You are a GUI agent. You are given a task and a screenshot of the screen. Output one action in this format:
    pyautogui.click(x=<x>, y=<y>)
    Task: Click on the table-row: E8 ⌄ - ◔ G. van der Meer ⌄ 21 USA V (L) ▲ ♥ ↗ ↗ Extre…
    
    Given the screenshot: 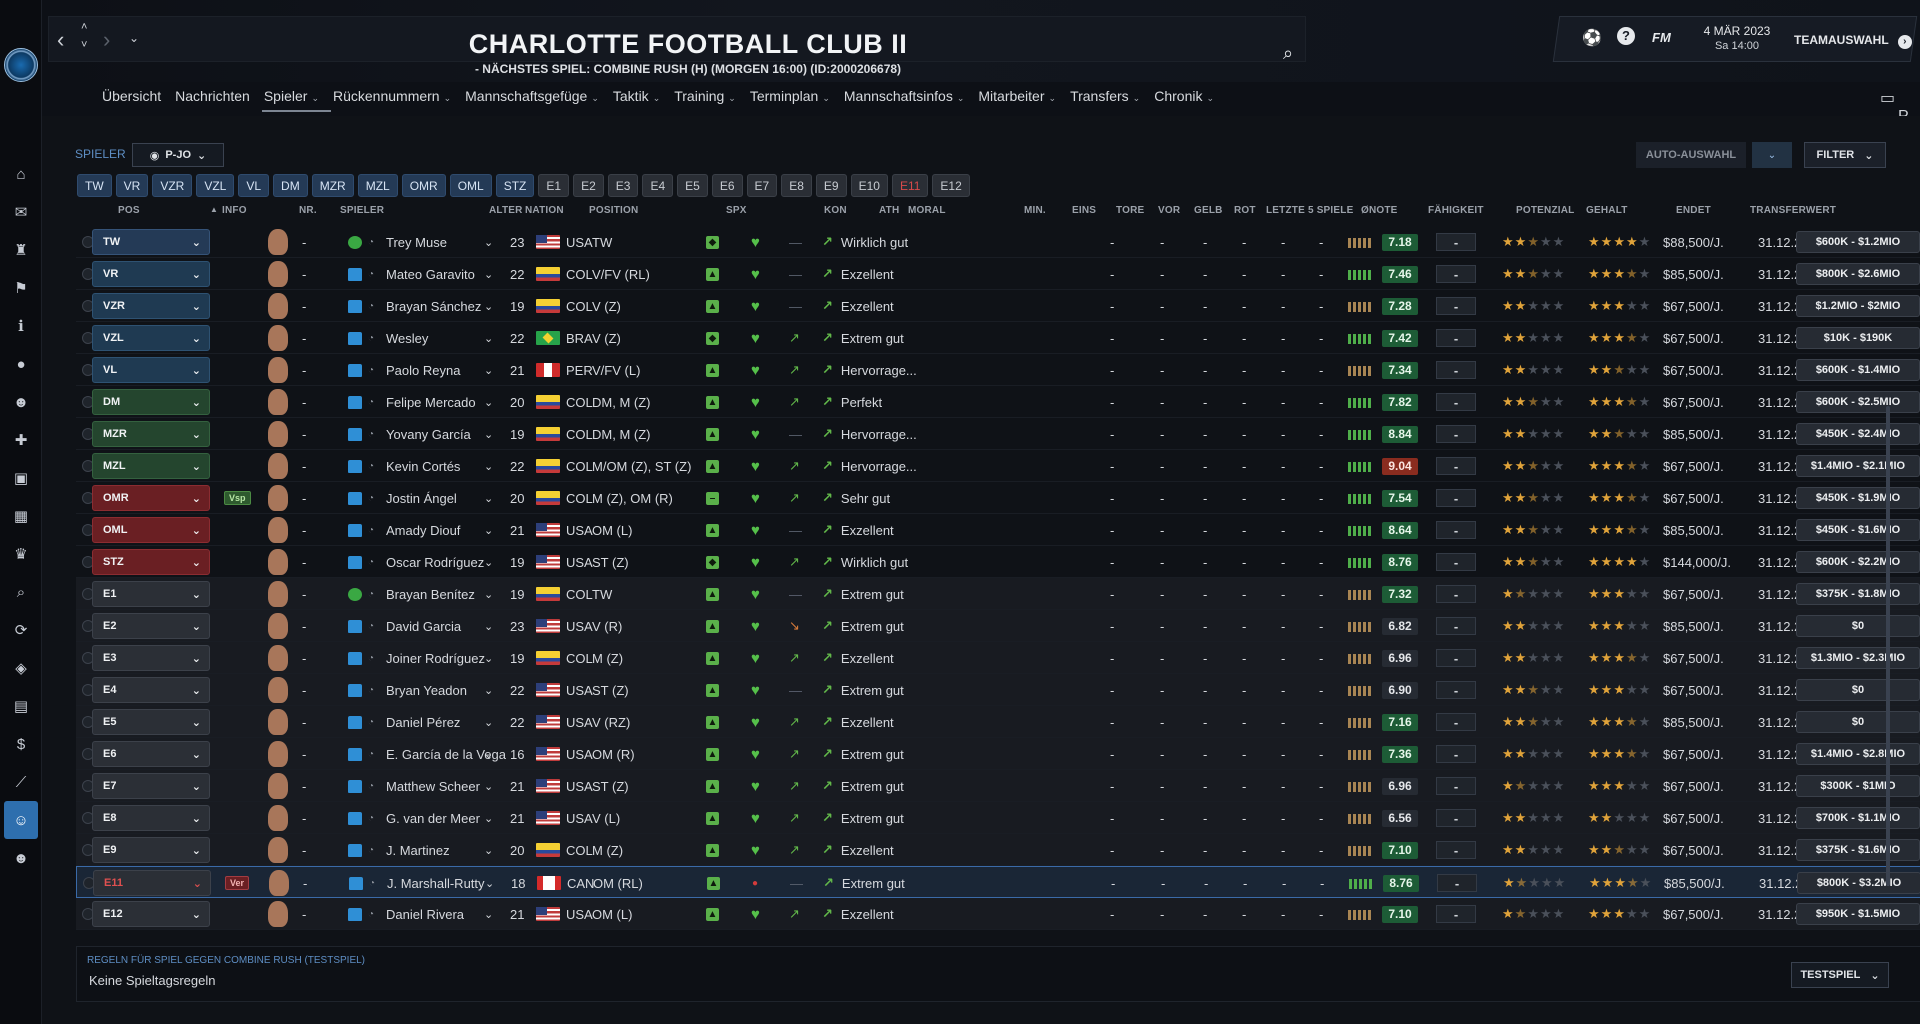 What is the action you would take?
    pyautogui.click(x=998, y=818)
    